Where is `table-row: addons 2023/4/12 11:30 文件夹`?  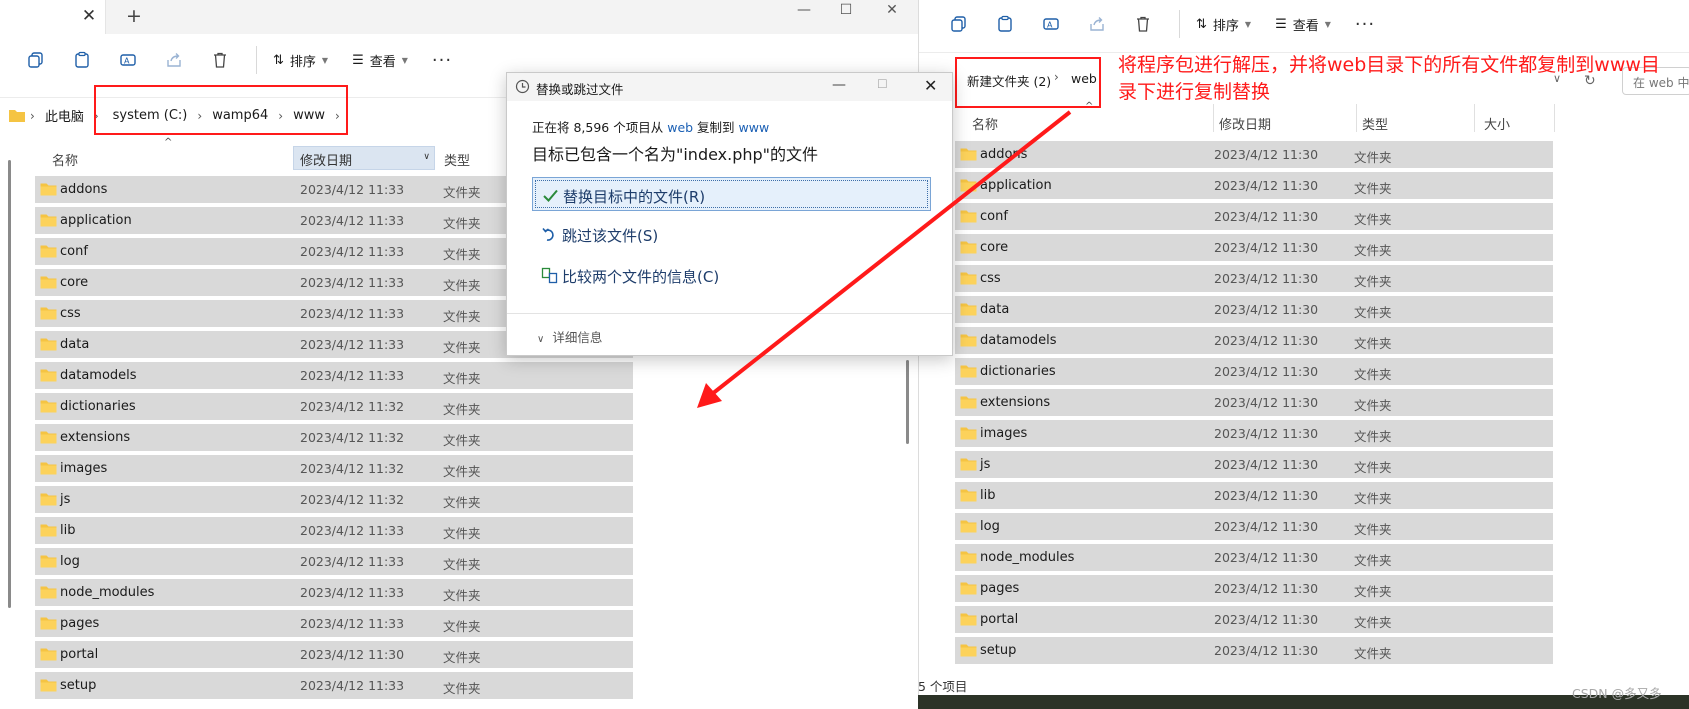 table-row: addons 2023/4/12 11:30 文件夹 is located at coordinates (1254, 154).